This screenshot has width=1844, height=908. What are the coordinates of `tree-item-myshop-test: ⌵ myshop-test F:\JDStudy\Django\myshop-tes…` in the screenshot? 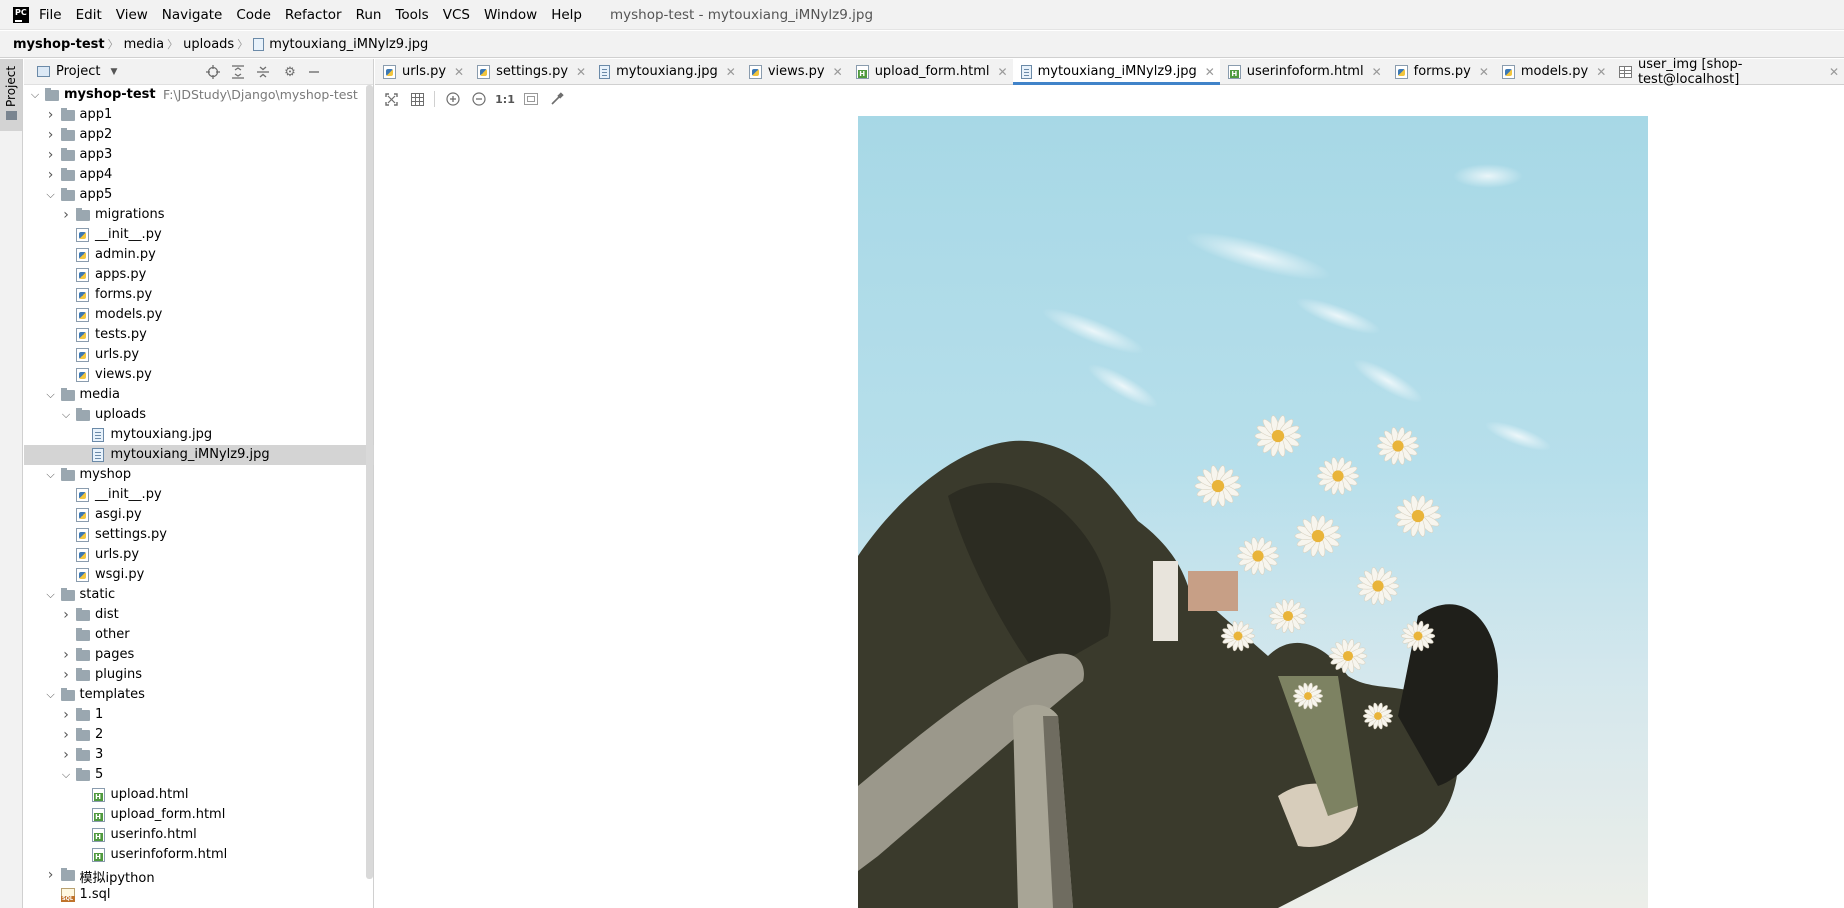 It's located at (199, 95).